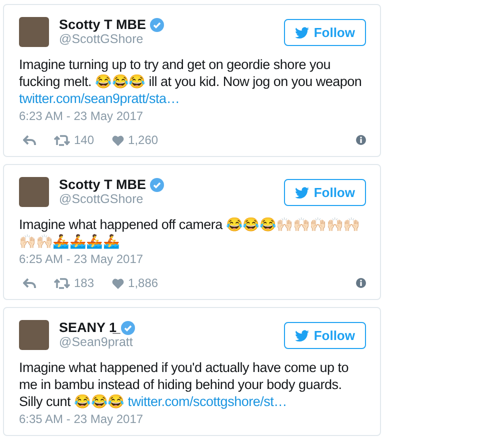  I want to click on retweet-count: 140, so click(84, 140).